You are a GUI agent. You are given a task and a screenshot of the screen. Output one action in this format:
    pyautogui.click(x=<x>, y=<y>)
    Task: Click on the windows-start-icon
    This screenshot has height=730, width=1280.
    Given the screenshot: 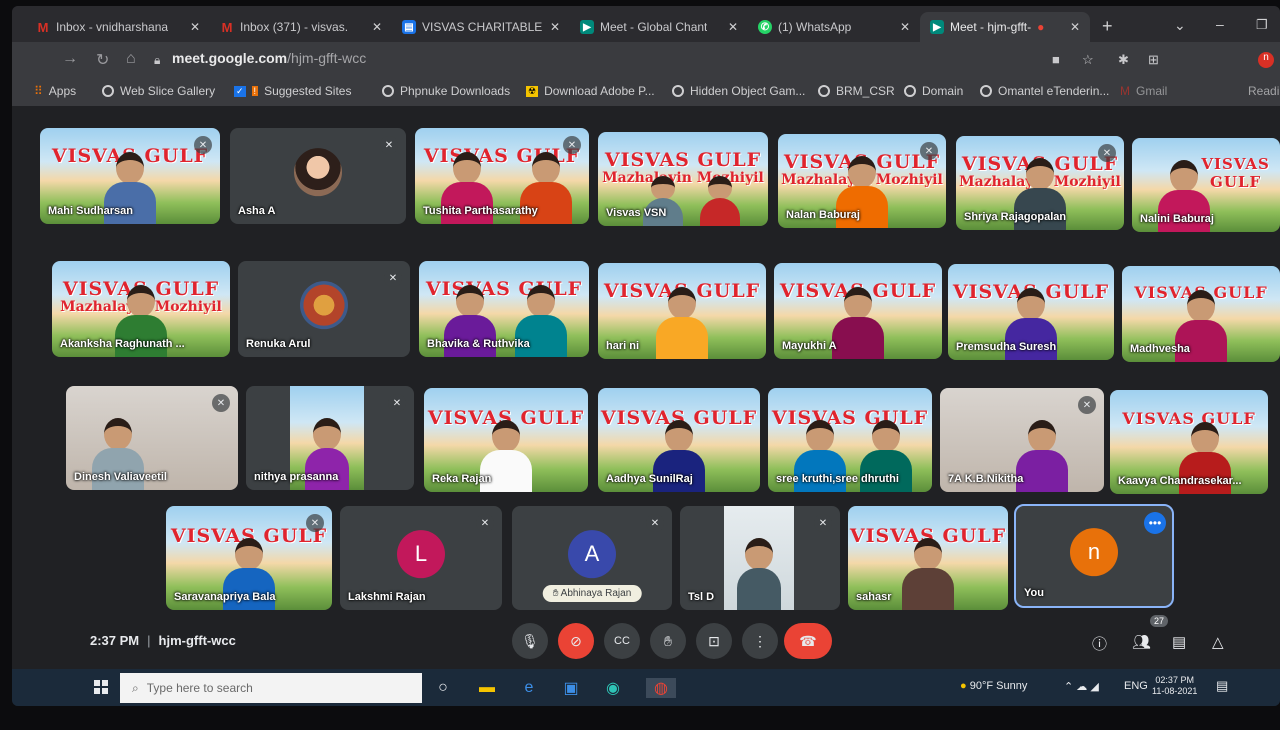 What is the action you would take?
    pyautogui.click(x=101, y=687)
    